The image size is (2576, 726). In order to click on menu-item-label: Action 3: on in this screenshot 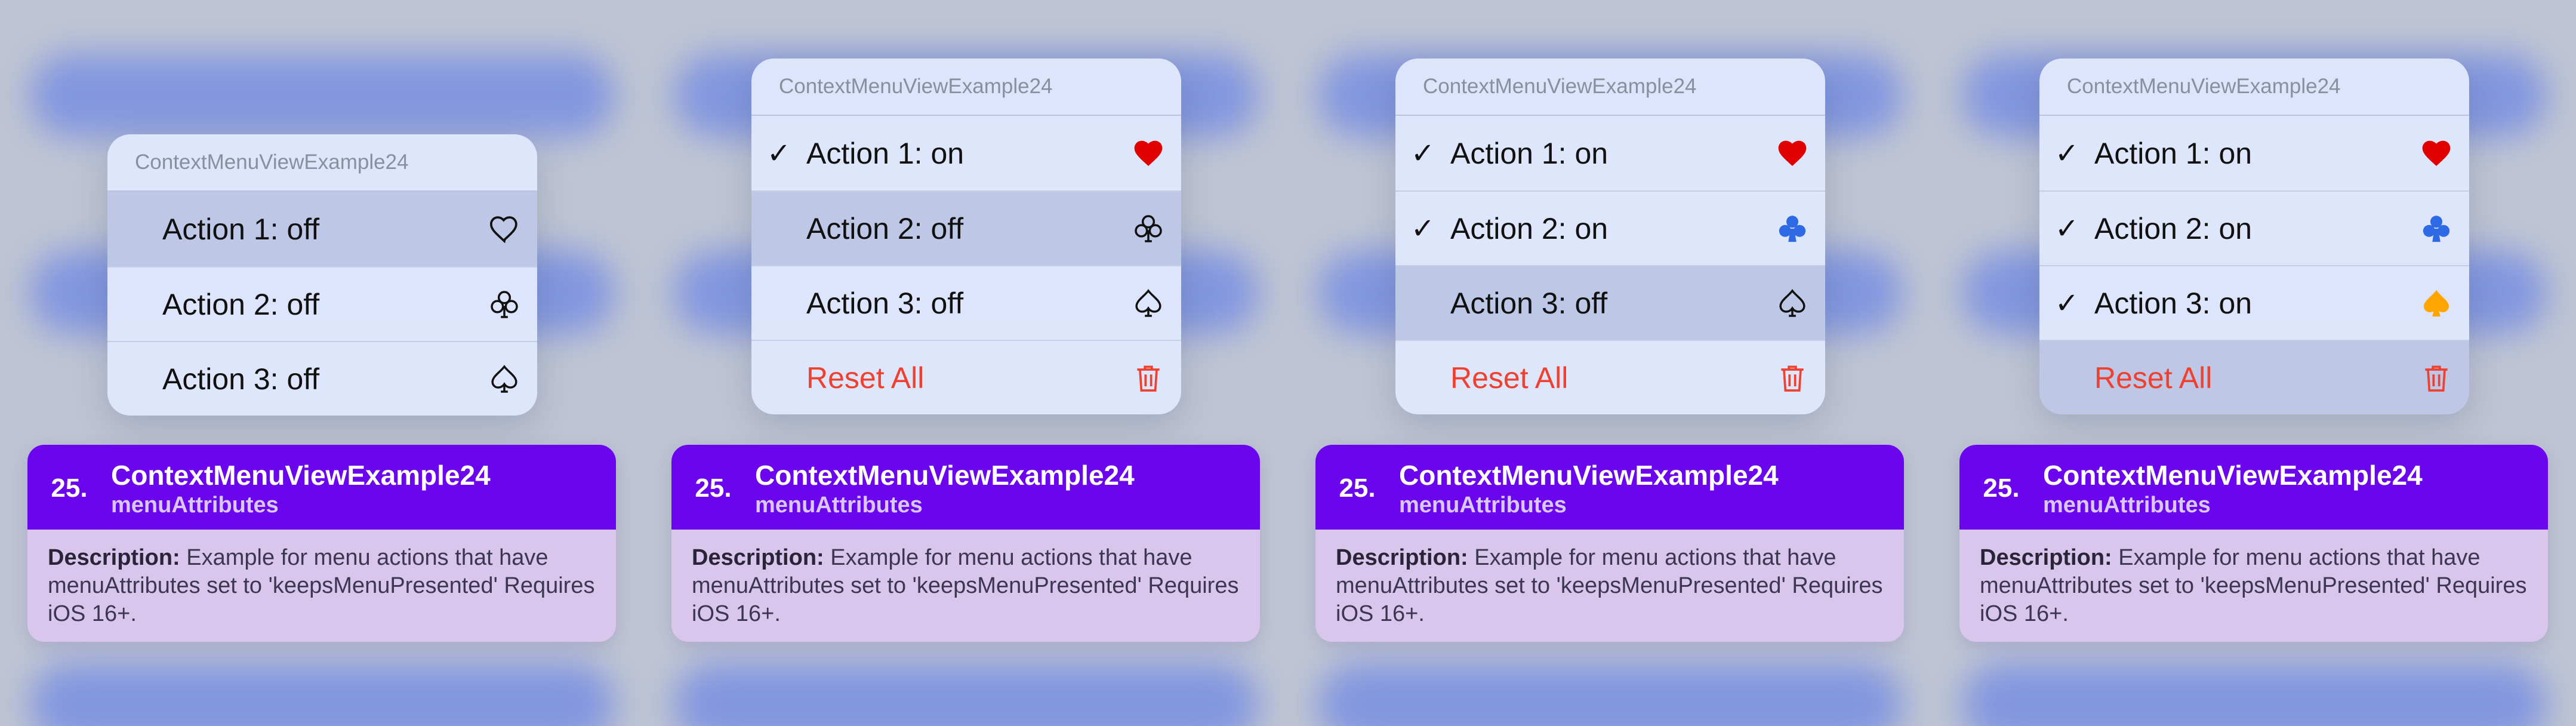, I will do `click(2173, 303)`.